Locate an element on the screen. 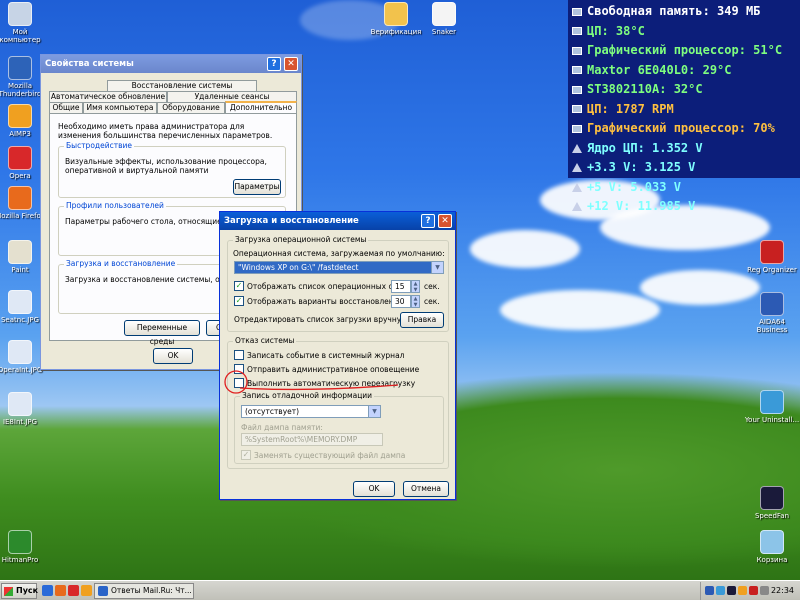 The width and height of the screenshot is (800, 600). sensor-row: Графический процессор: 51°C is located at coordinates (684, 51).